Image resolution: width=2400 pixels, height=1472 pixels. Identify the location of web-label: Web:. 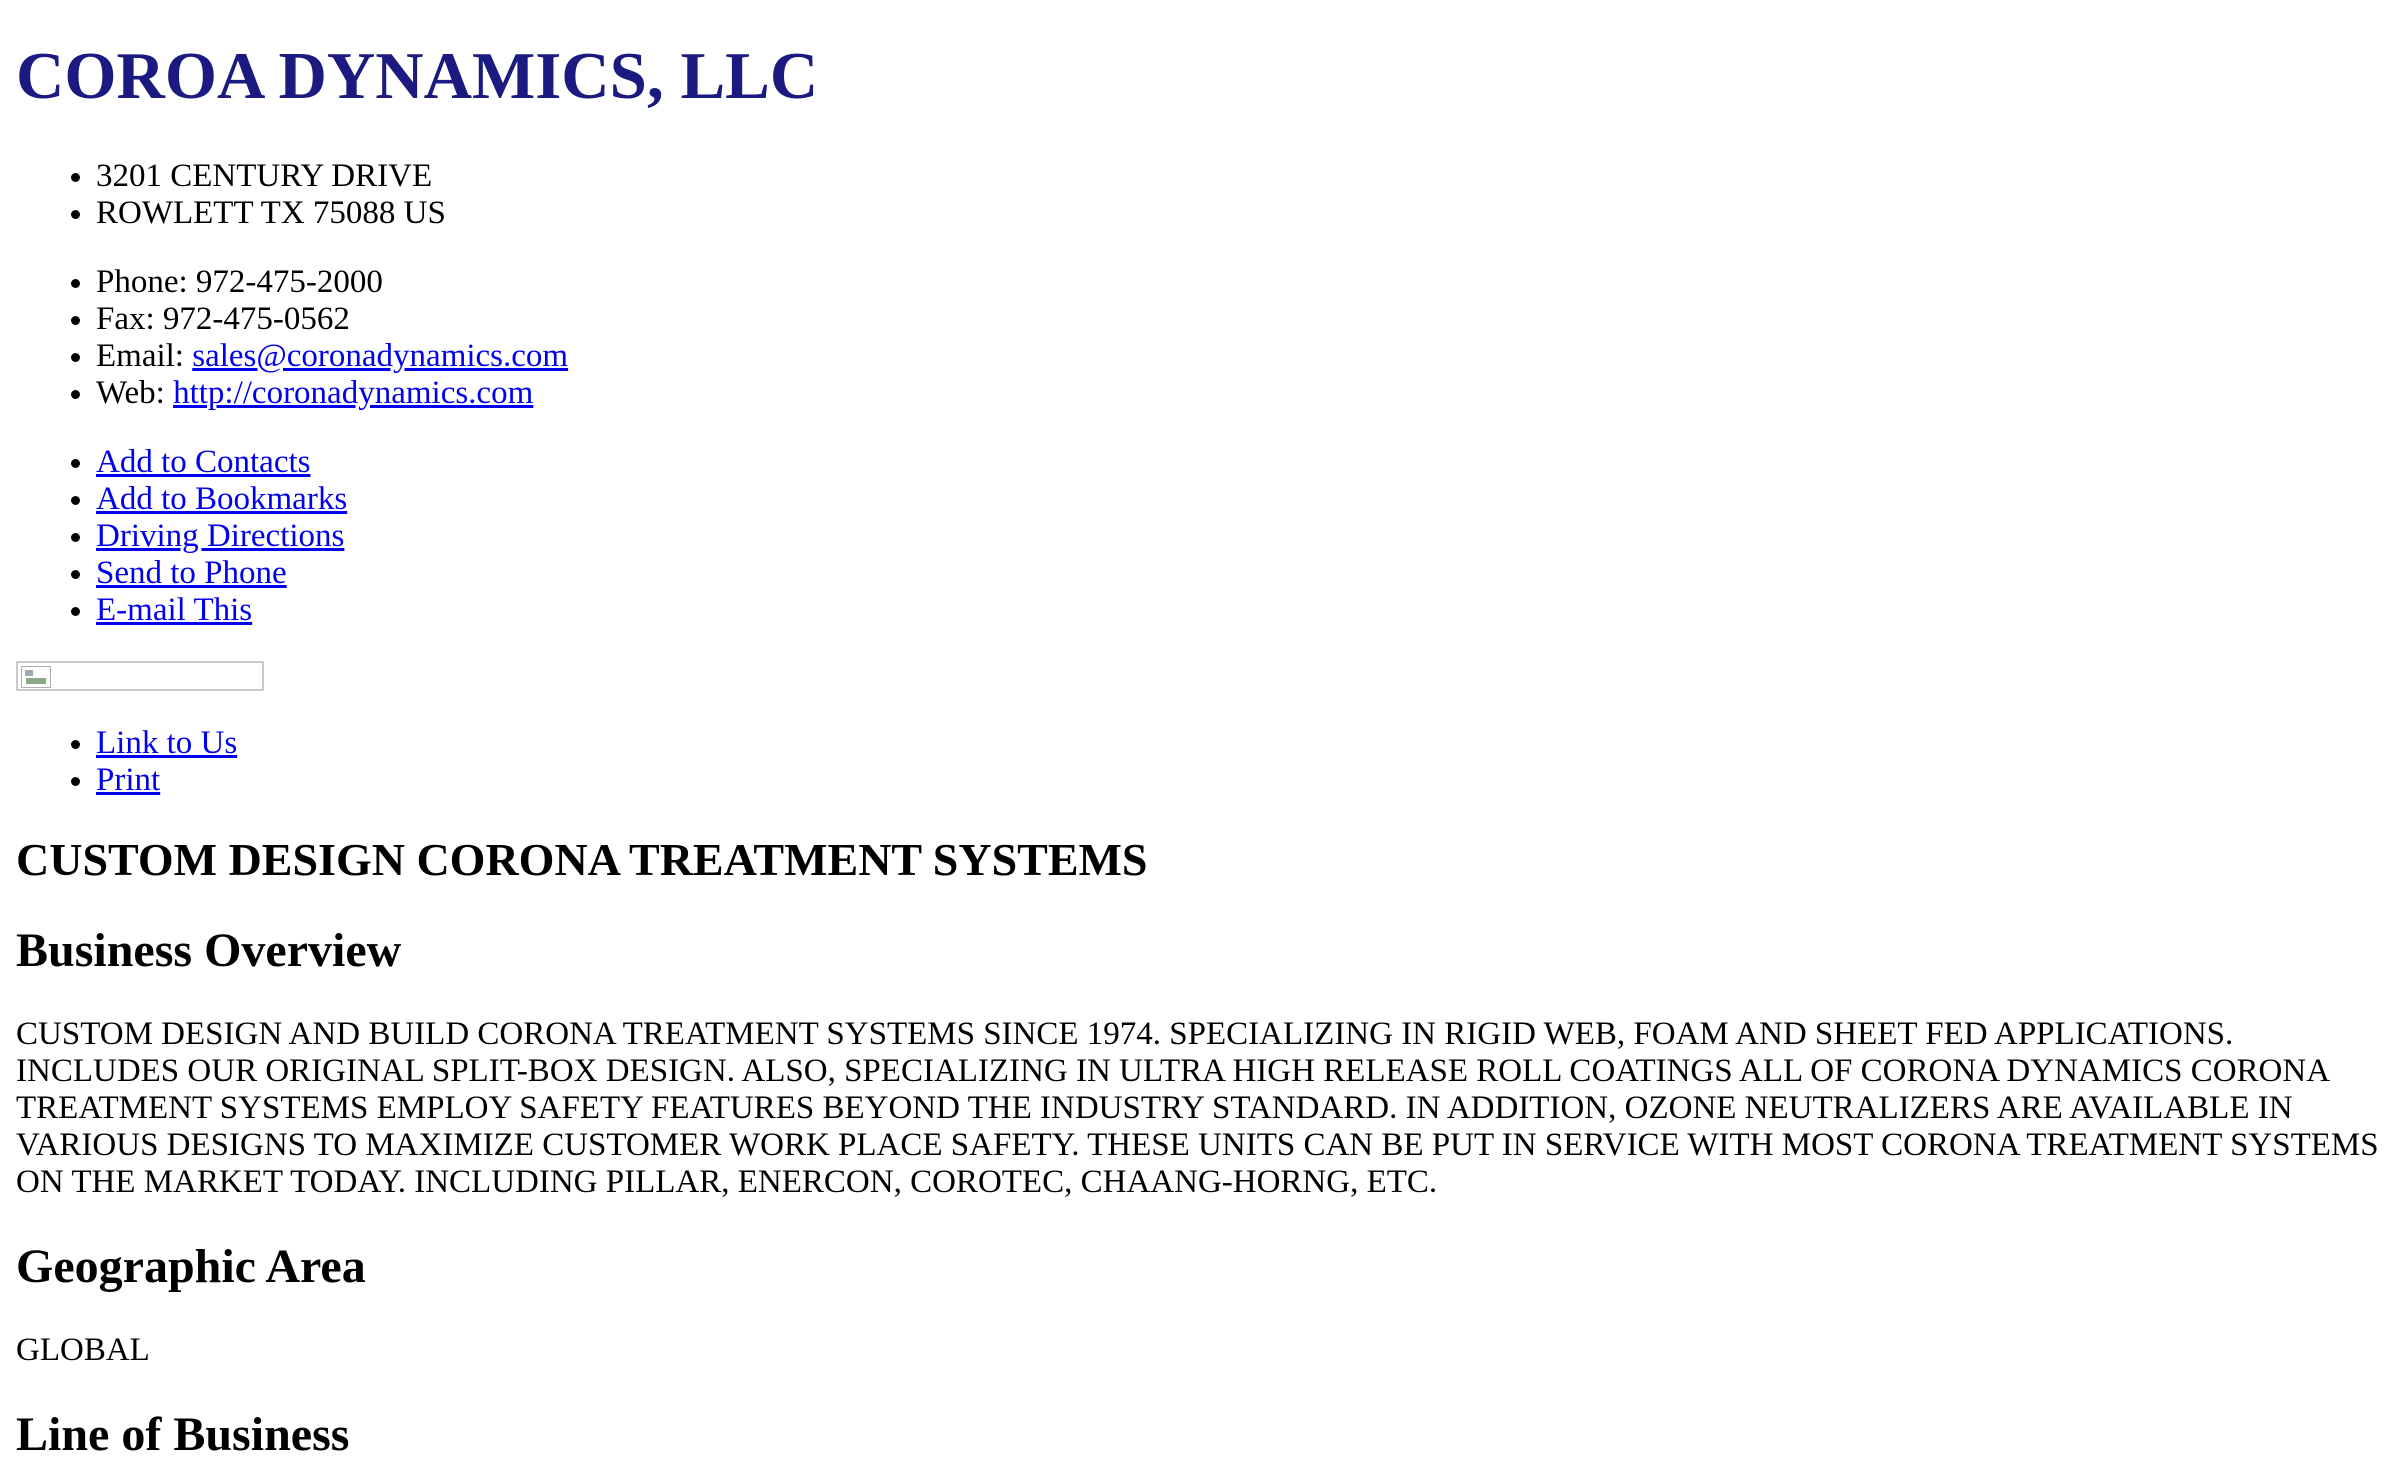
(135, 392).